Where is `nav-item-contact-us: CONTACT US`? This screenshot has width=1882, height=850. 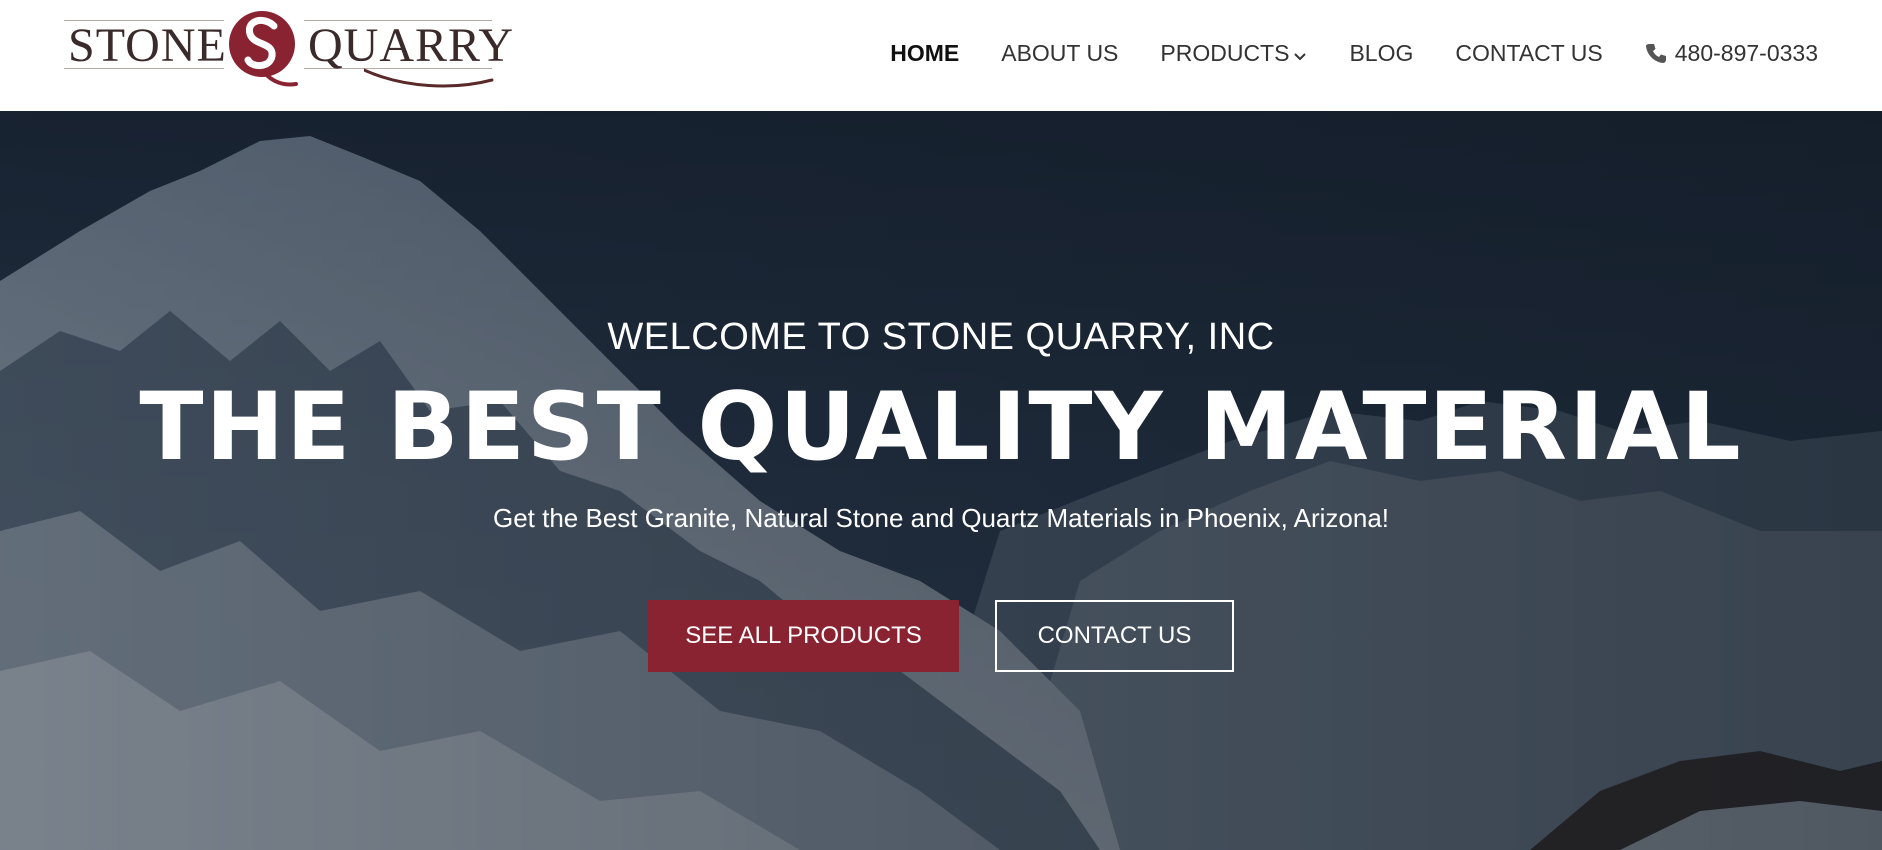 nav-item-contact-us: CONTACT US is located at coordinates (1528, 53).